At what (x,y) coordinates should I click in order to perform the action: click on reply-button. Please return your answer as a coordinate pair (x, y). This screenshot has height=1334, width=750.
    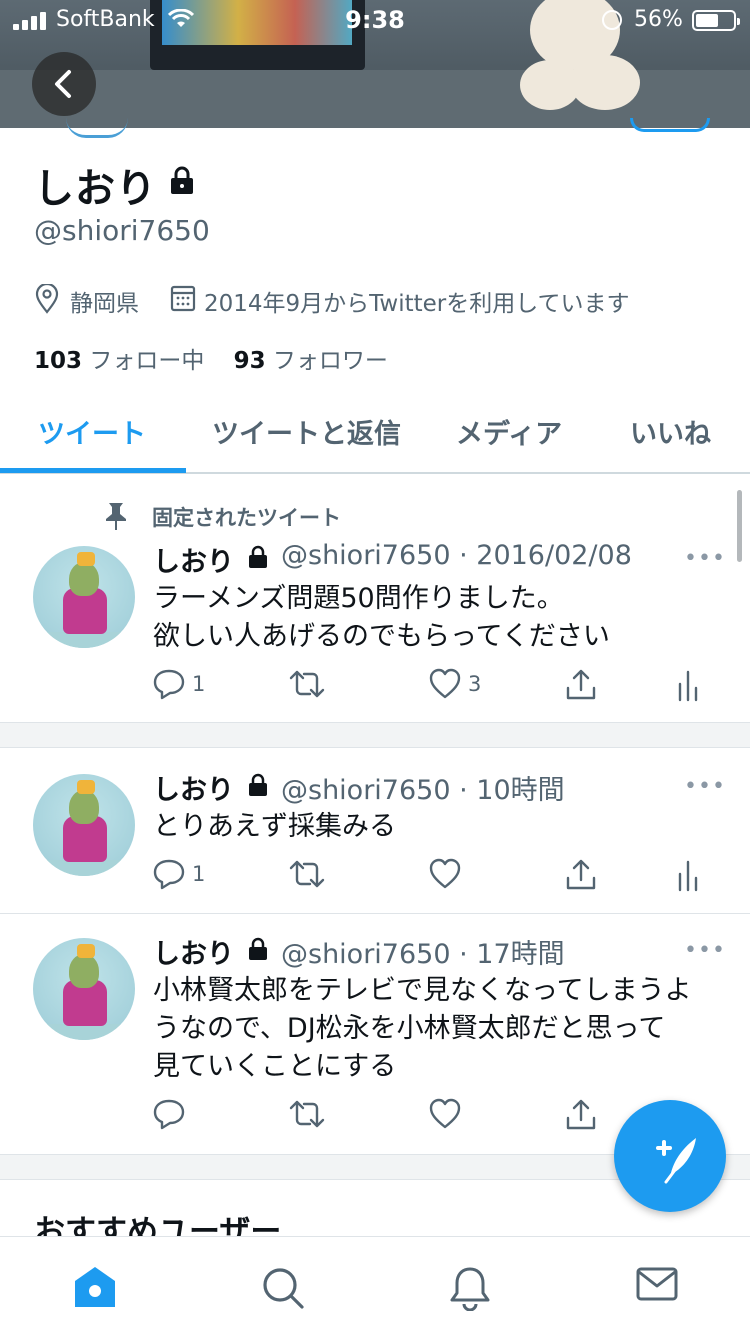
    Looking at the image, I should click on (169, 1114).